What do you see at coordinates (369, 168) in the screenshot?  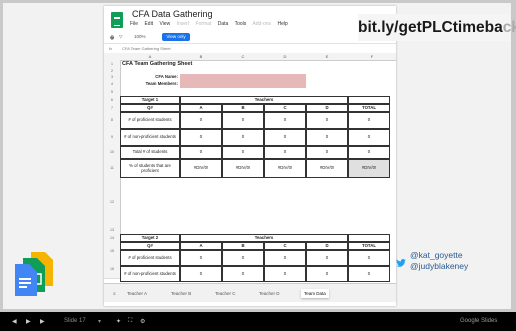 I see `total-cell: #DIV/0!` at bounding box center [369, 168].